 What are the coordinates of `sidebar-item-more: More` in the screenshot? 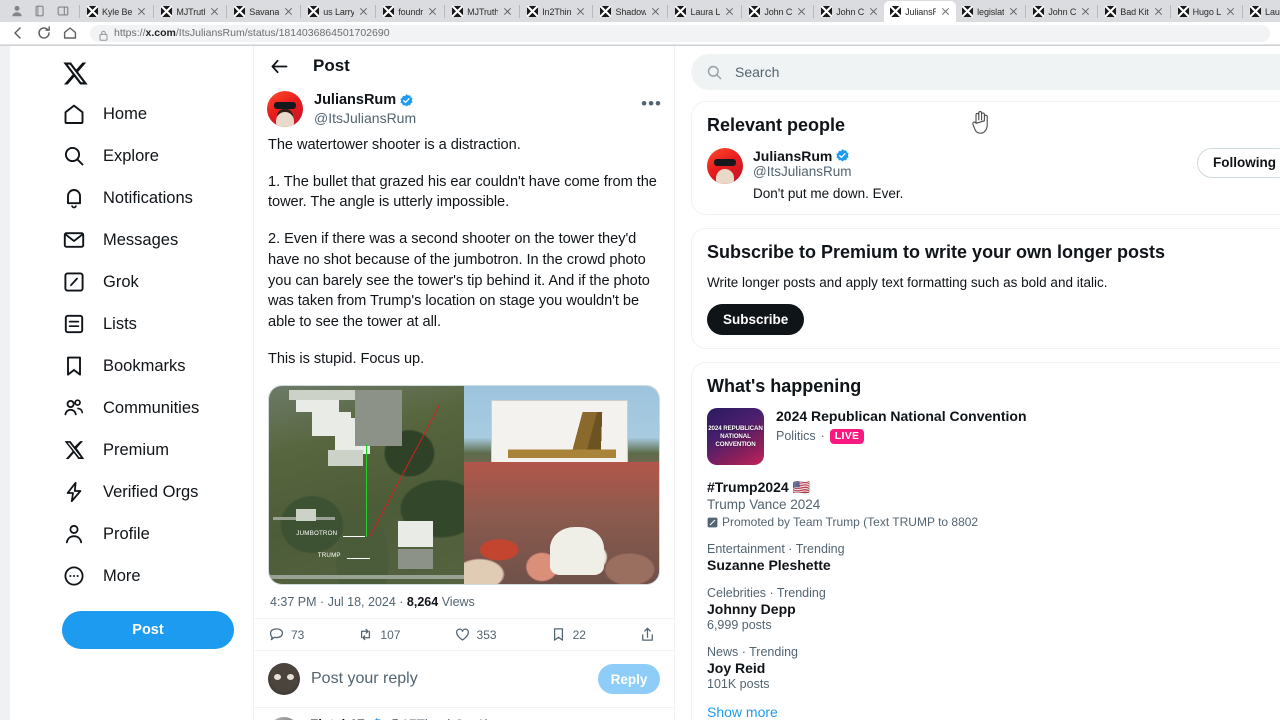 It's located at (153, 576).